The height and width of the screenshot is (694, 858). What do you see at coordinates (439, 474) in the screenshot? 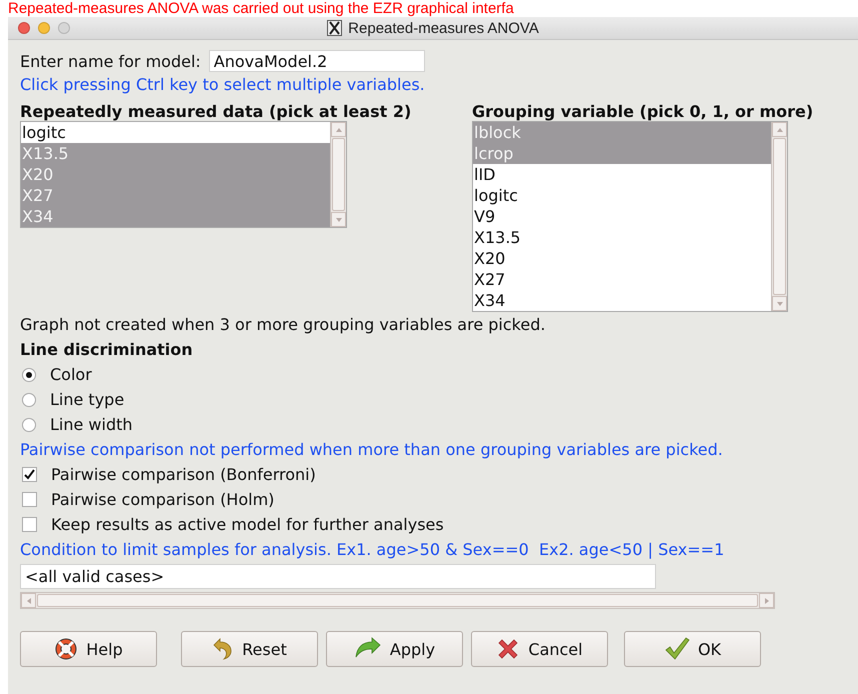
I see `checkbox-option: Pairwise comparison (Bonferroni)` at bounding box center [439, 474].